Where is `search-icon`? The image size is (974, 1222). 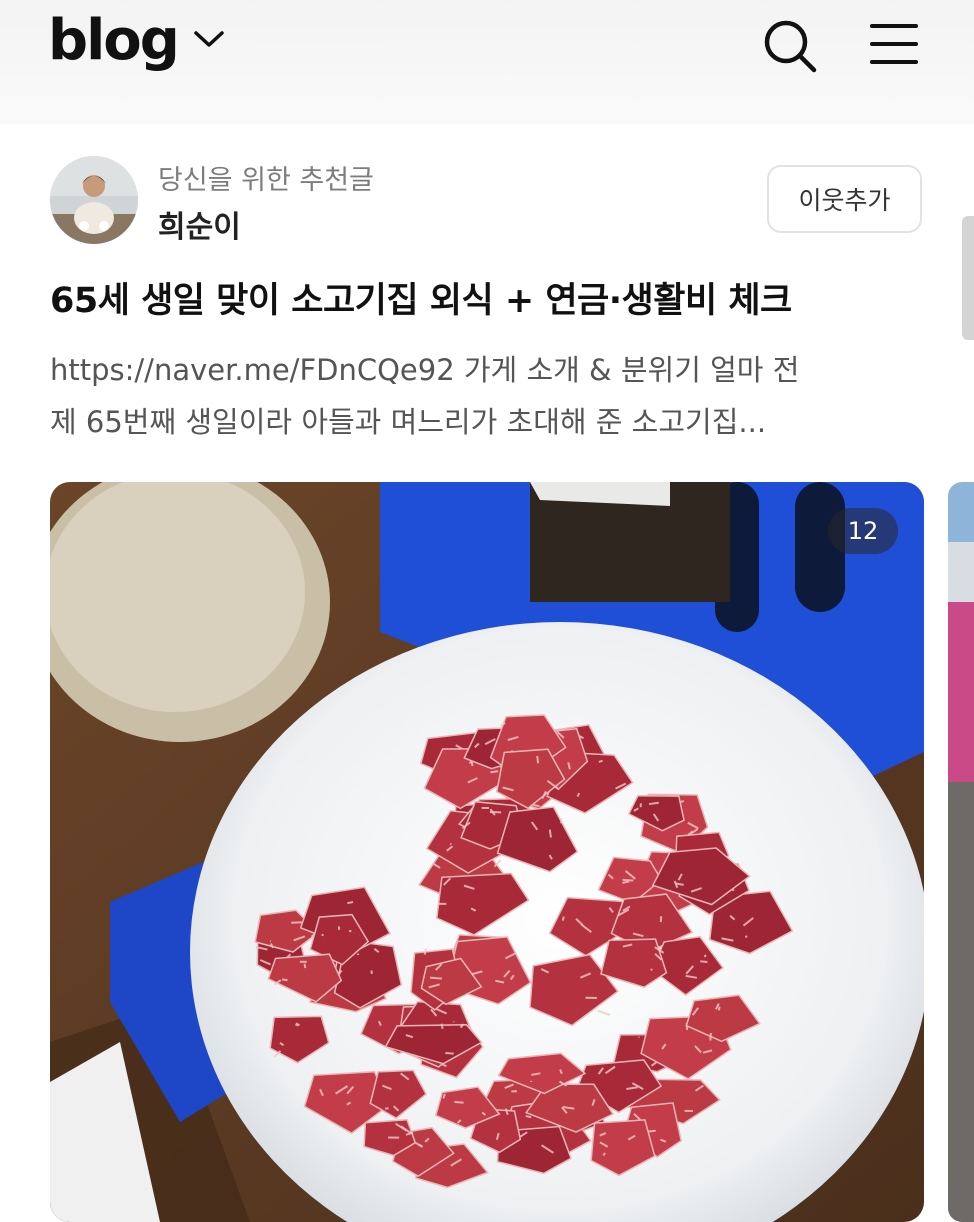 search-icon is located at coordinates (790, 70).